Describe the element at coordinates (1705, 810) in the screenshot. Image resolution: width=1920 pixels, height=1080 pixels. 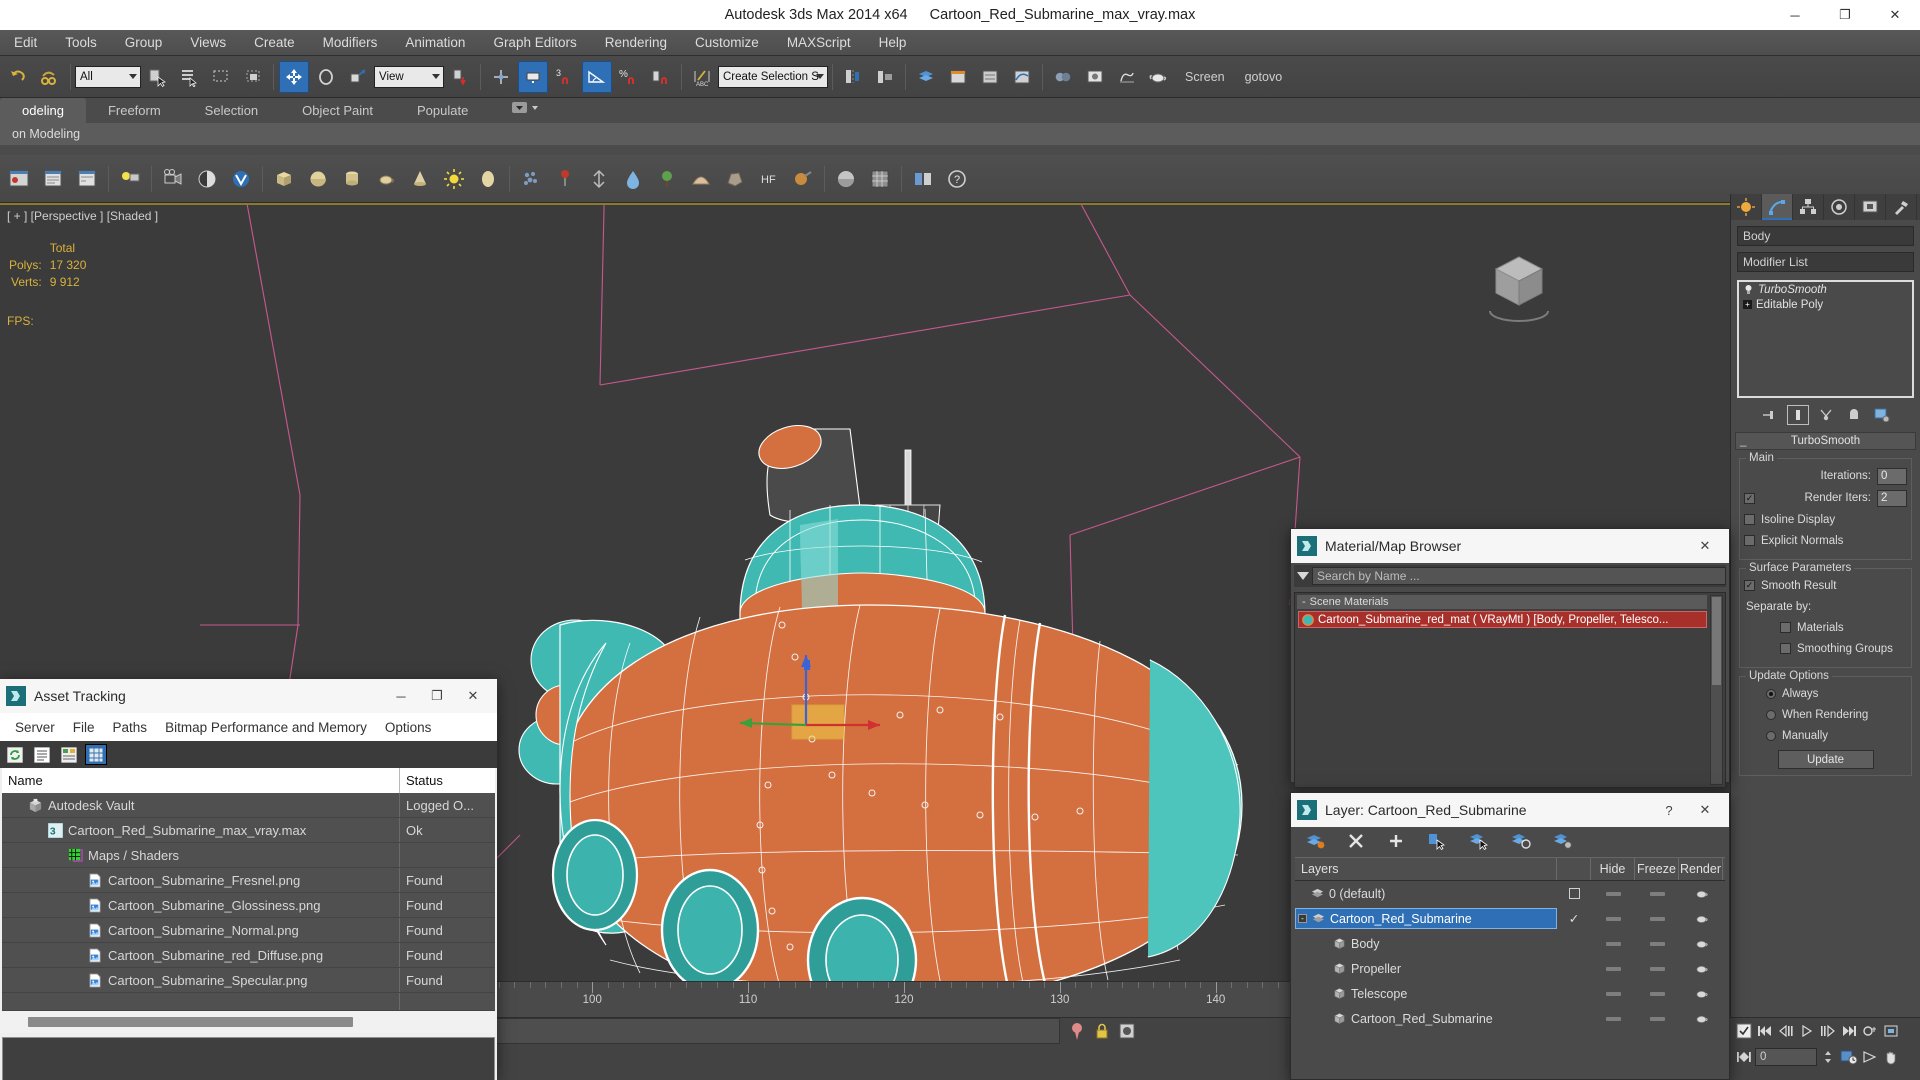
I see `layer-close-button: ✕` at that location.